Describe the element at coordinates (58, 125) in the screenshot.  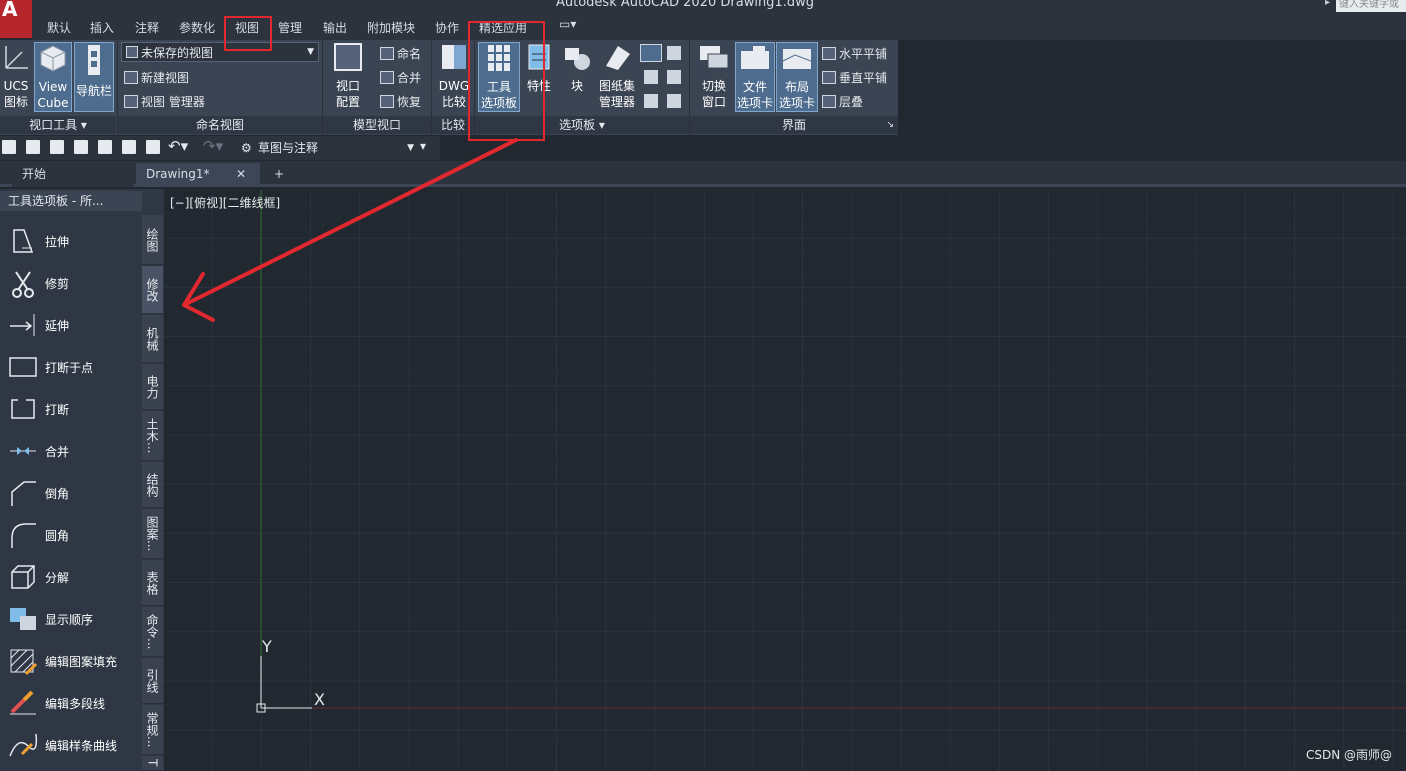
I see `panel-title-viewport-tools: 视口工具 ▾` at that location.